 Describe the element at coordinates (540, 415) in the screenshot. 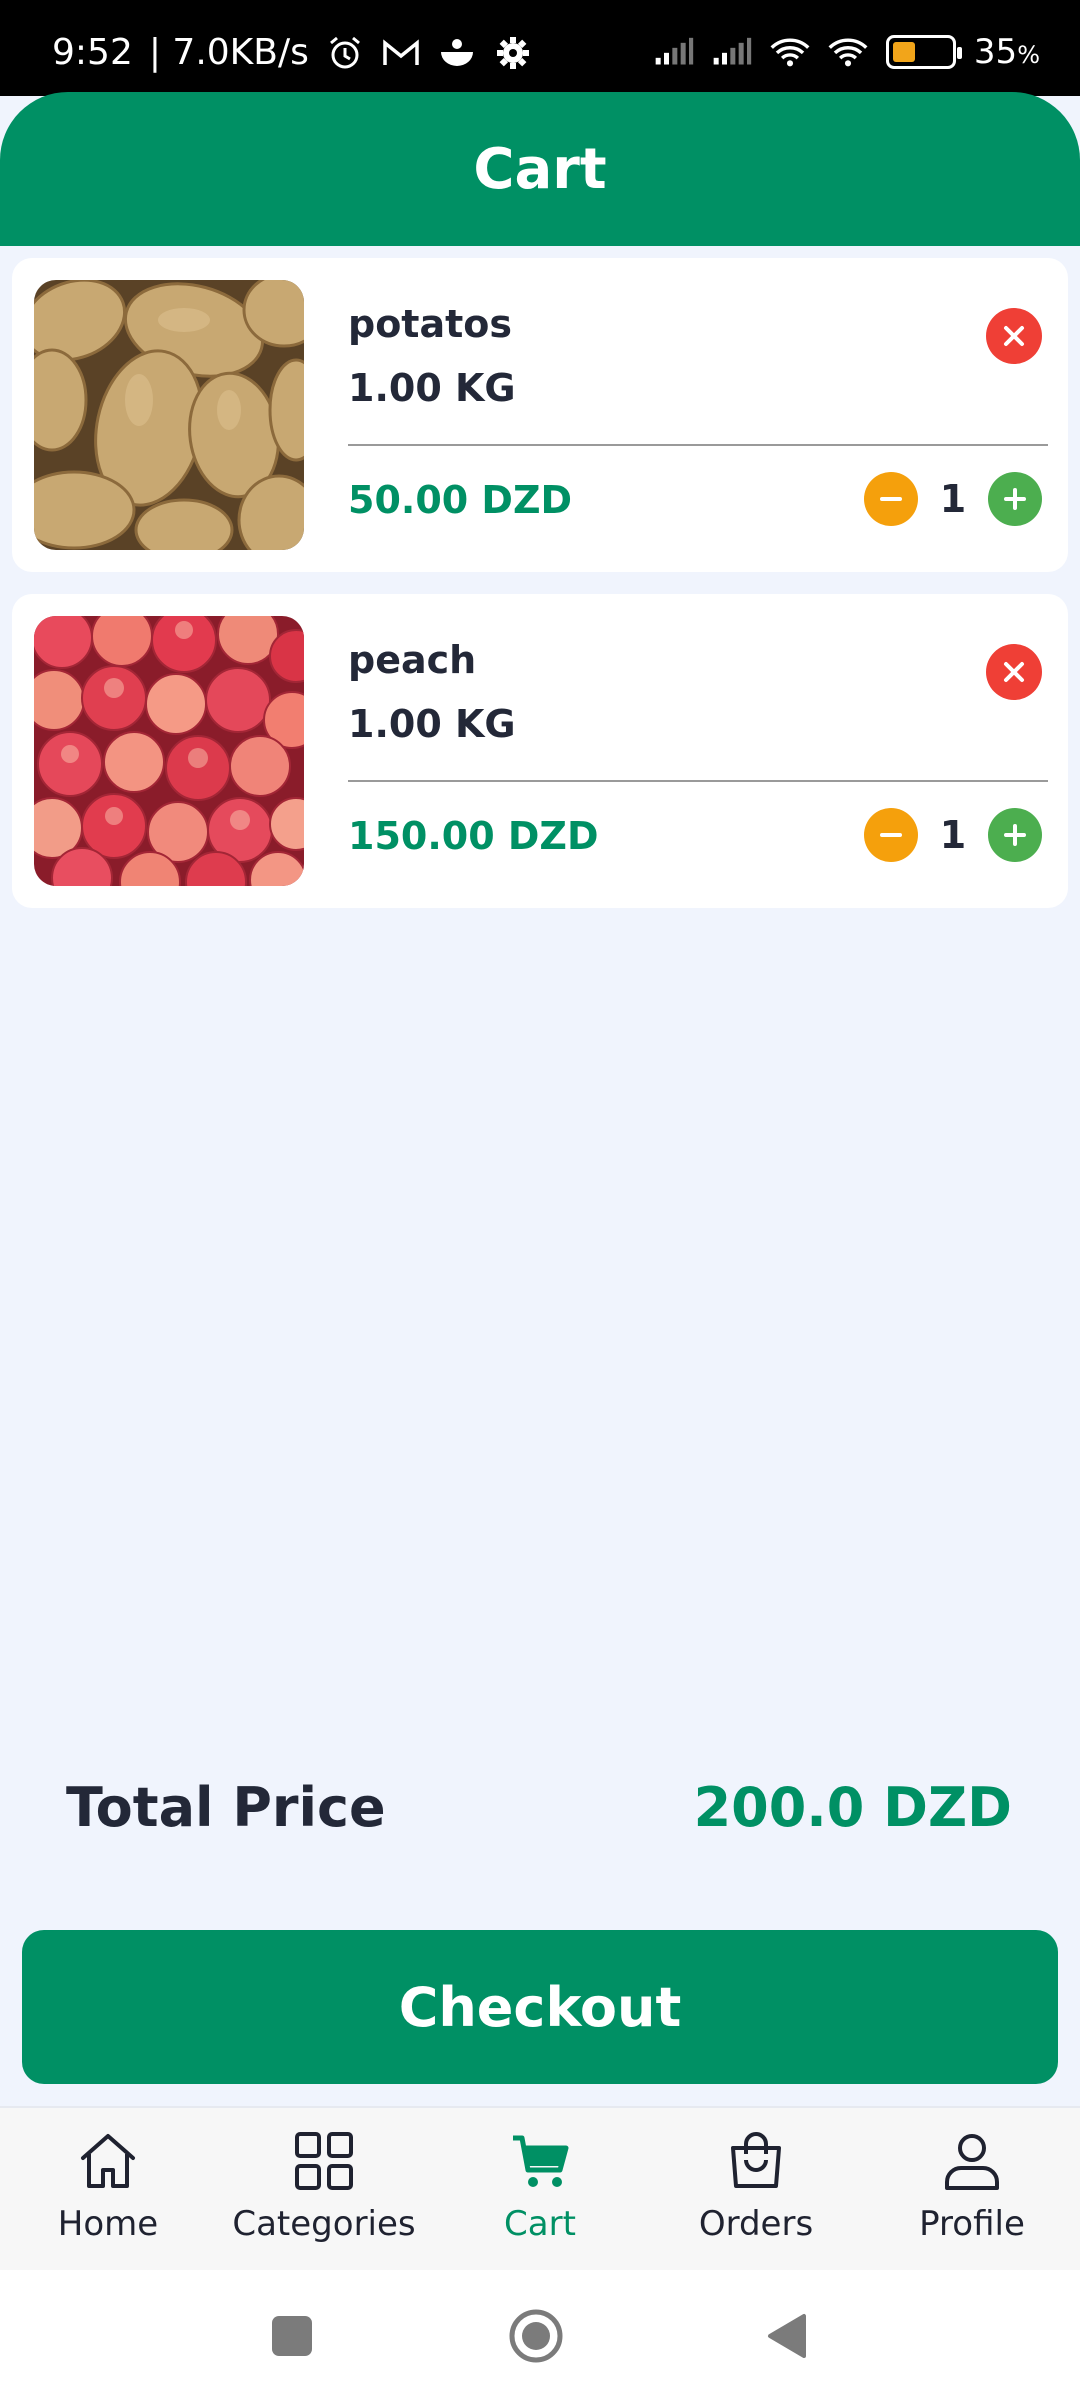

I see `cart-item: potatos 1.00 KG 50.00 DZD 1` at that location.